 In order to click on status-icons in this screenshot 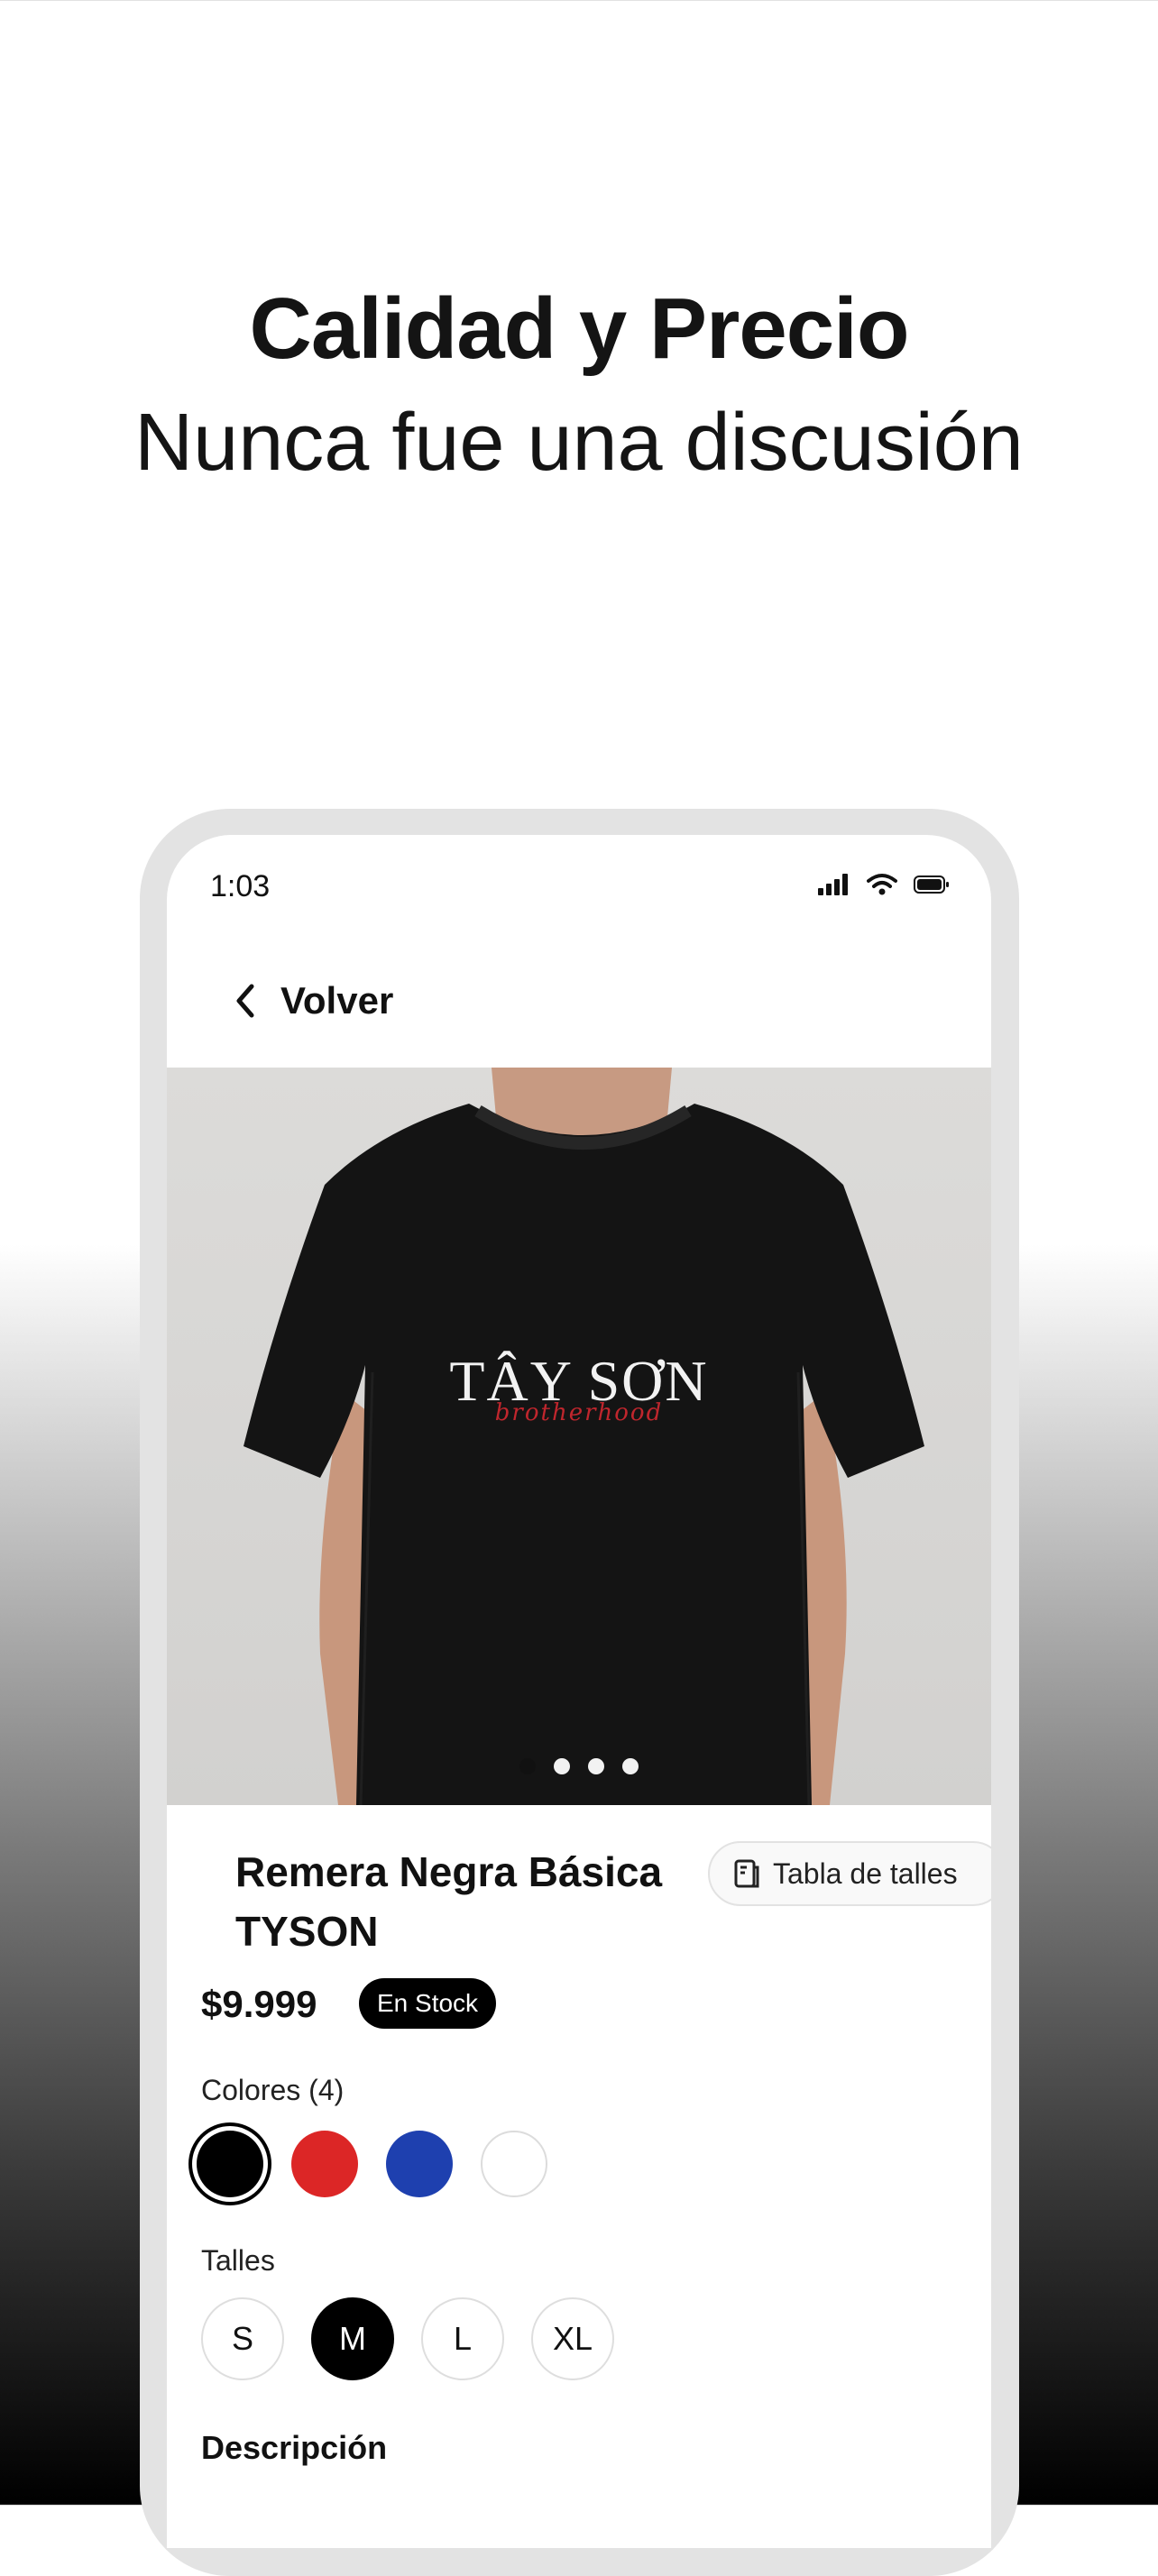, I will do `click(884, 884)`.